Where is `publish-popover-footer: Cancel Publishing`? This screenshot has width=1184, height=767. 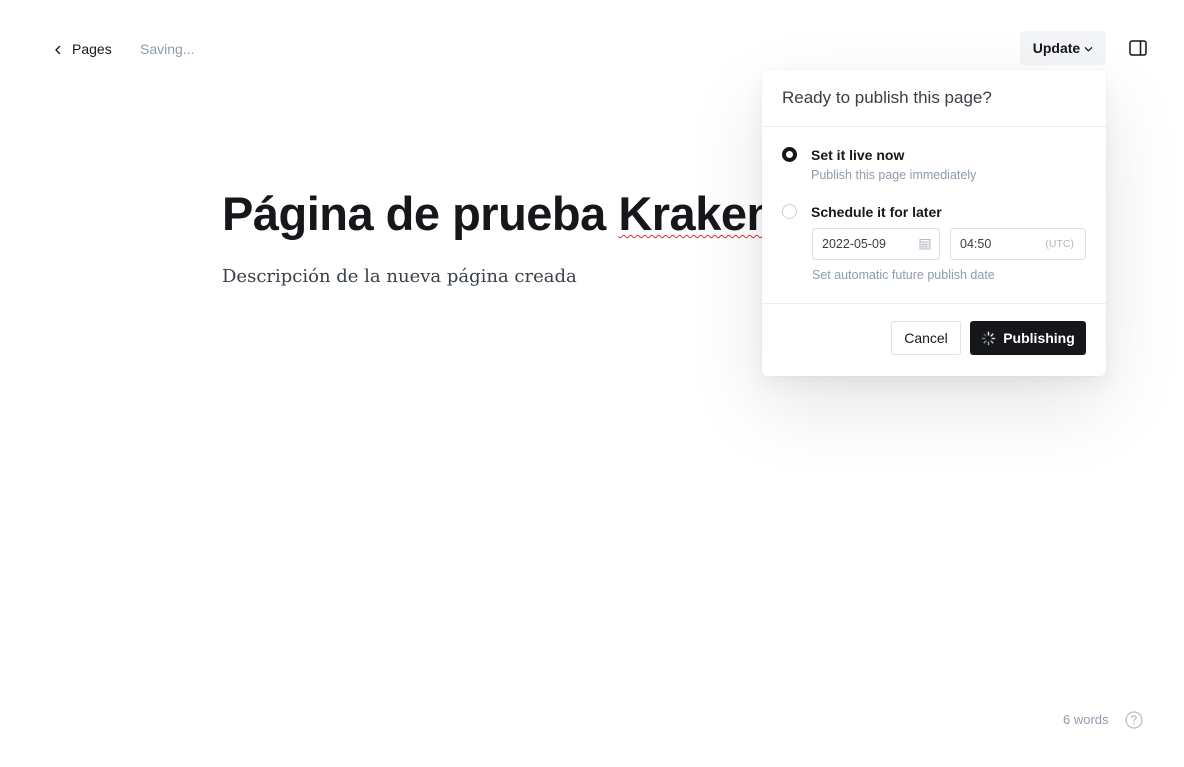
publish-popover-footer: Cancel Publishing is located at coordinates (934, 340).